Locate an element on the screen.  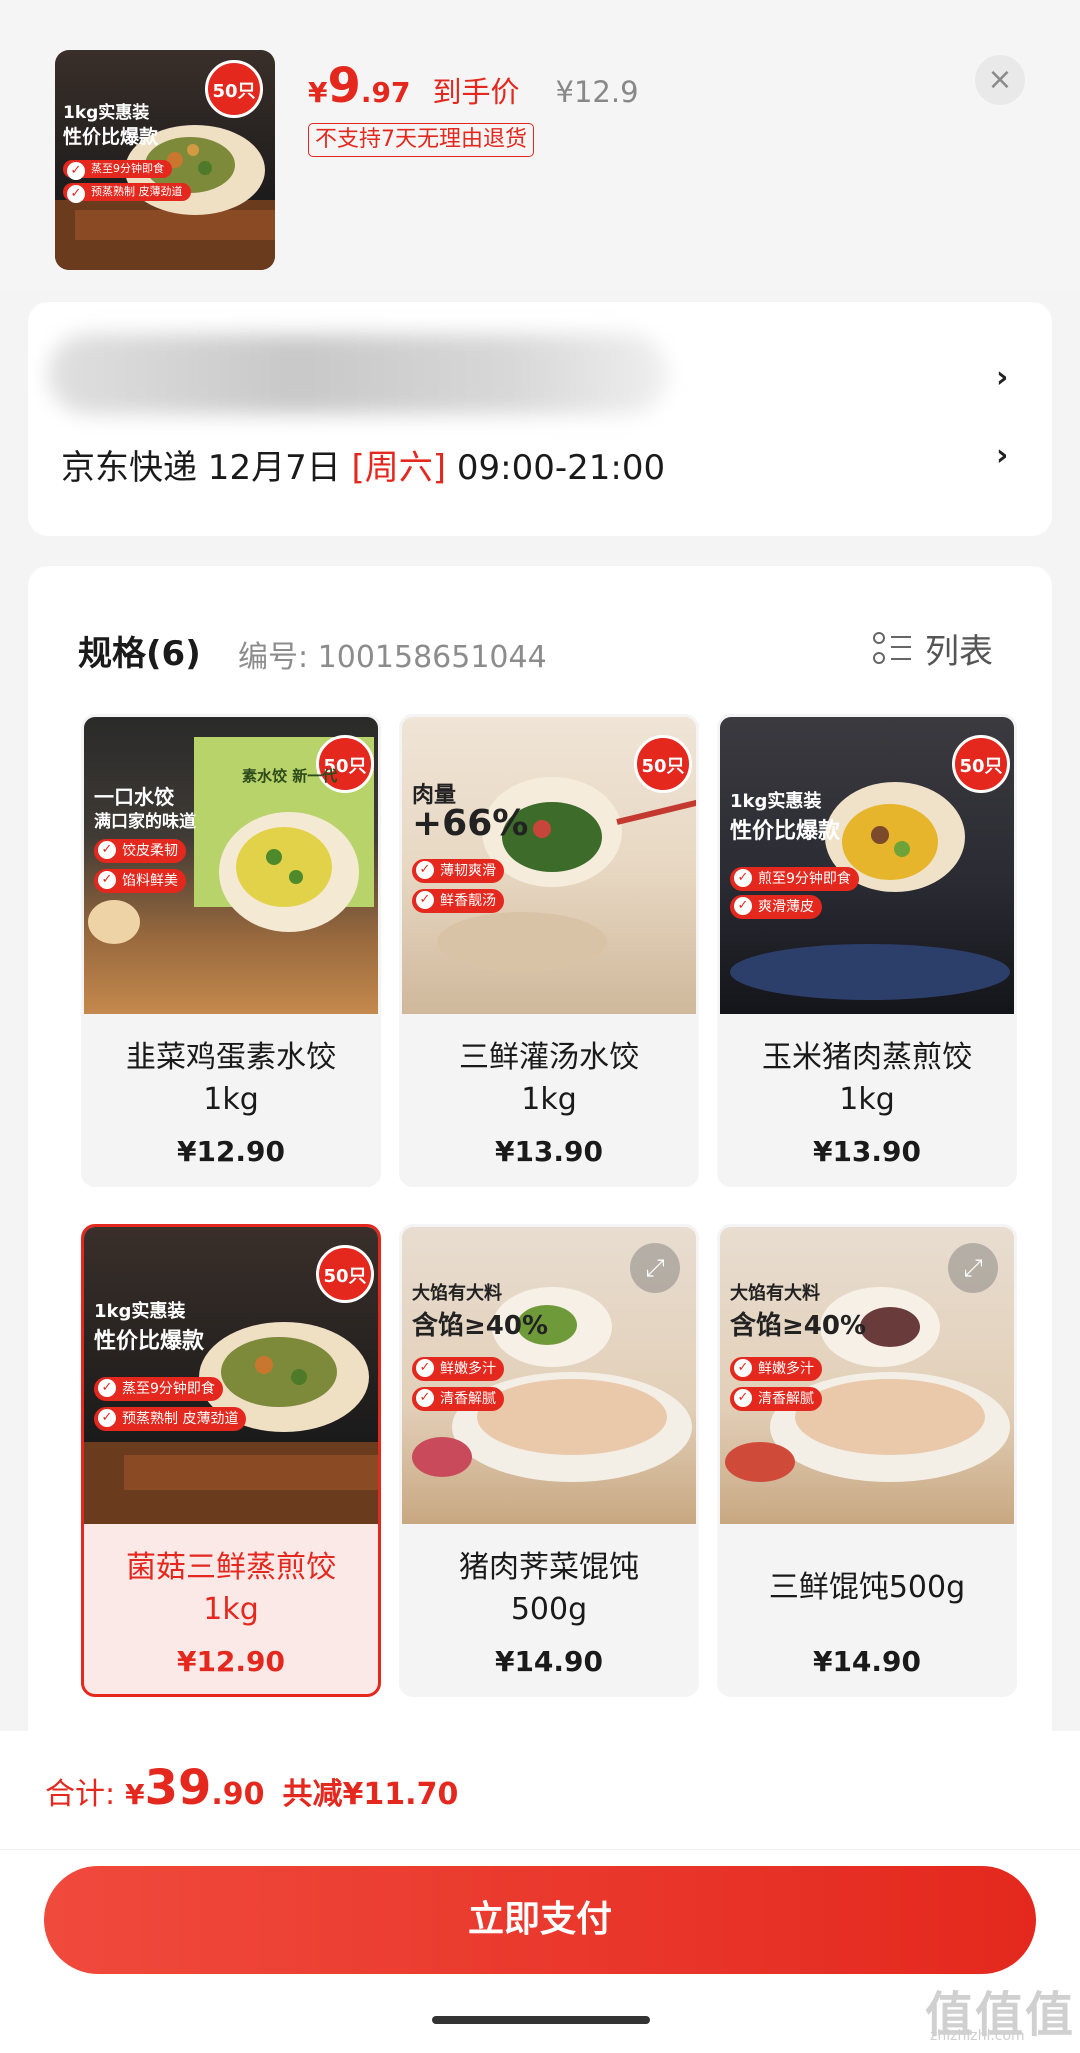
image-title: 一口水饺 is located at coordinates (134, 797).